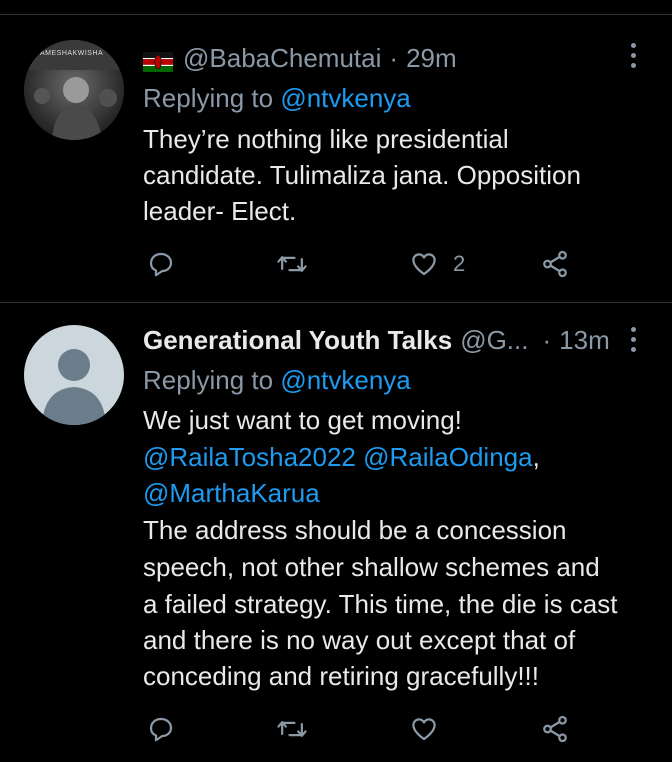 The image size is (672, 762). I want to click on tweet-text-line: We just want to get moving!, so click(302, 420).